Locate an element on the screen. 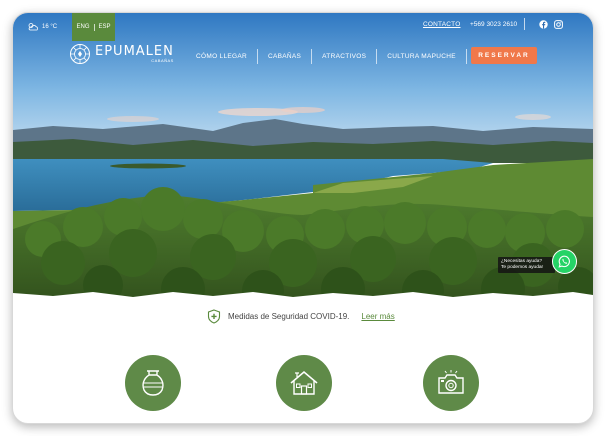 Image resolution: width=605 pixels, height=436 pixels. weather-widget: 16 °C is located at coordinates (42, 26).